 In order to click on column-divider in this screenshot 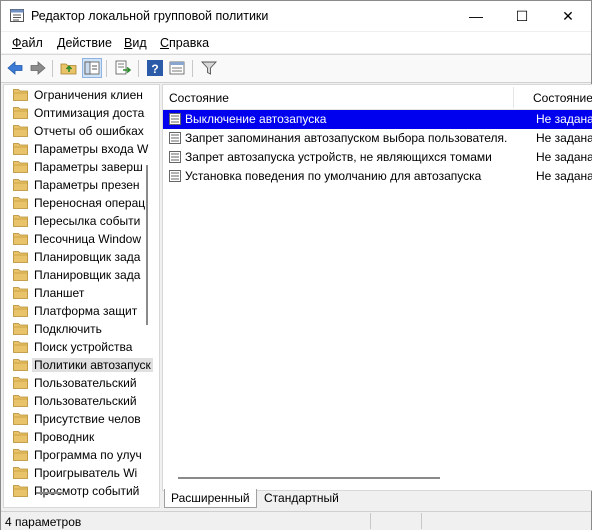, I will do `click(513, 97)`.